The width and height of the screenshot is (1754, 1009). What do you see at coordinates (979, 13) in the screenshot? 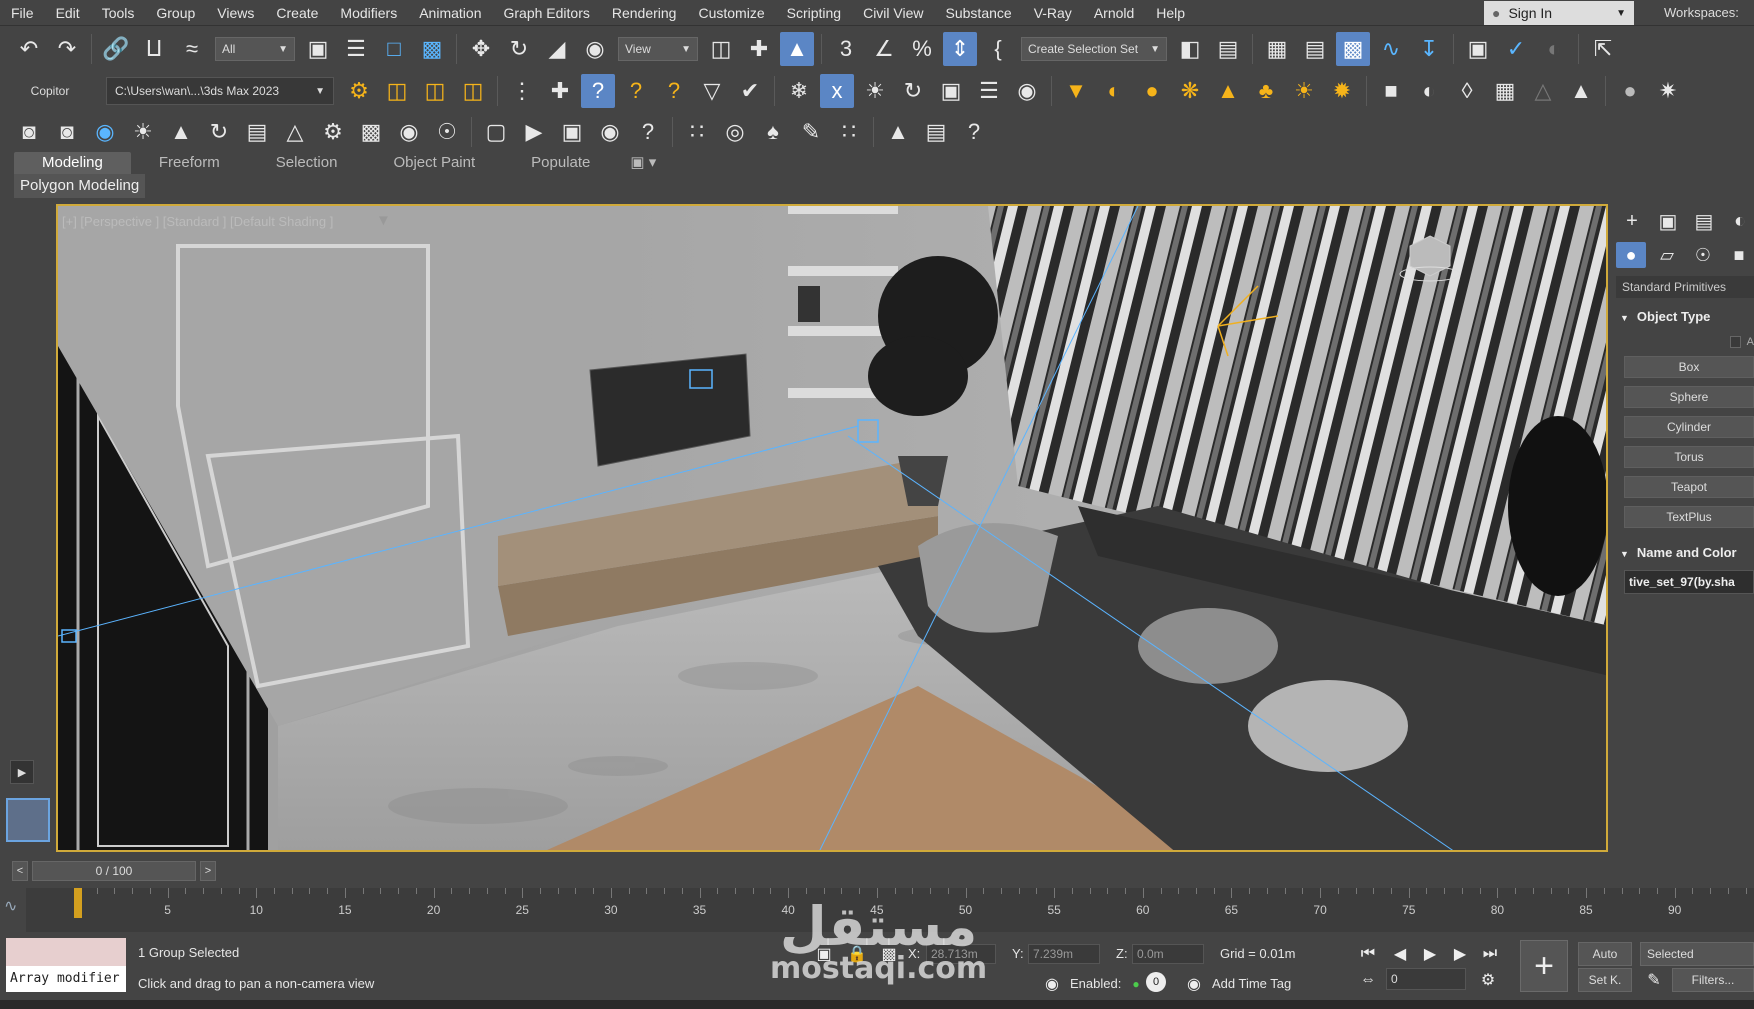
I see `menu-substance: Substance` at bounding box center [979, 13].